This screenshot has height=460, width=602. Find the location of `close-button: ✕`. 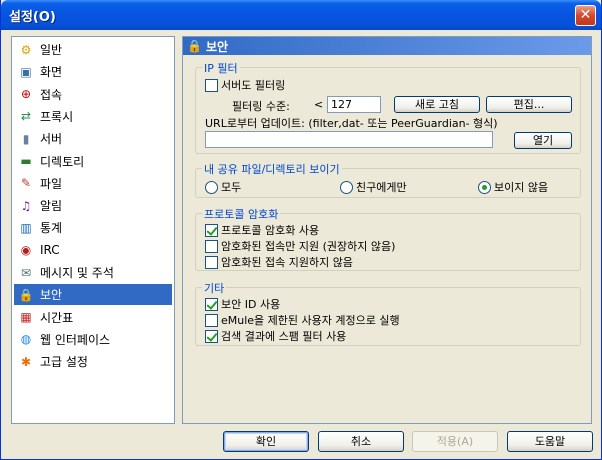

close-button: ✕ is located at coordinates (585, 15).